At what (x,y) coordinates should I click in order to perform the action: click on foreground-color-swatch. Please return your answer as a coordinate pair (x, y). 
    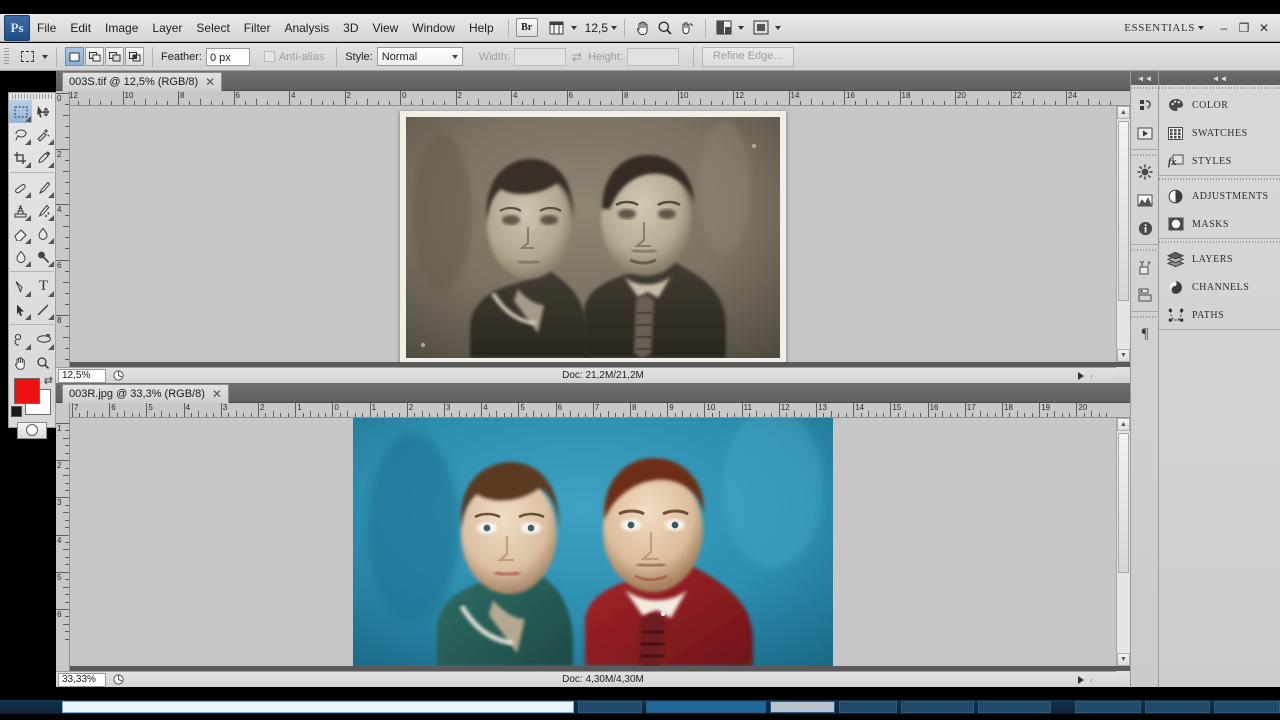
    Looking at the image, I should click on (27, 391).